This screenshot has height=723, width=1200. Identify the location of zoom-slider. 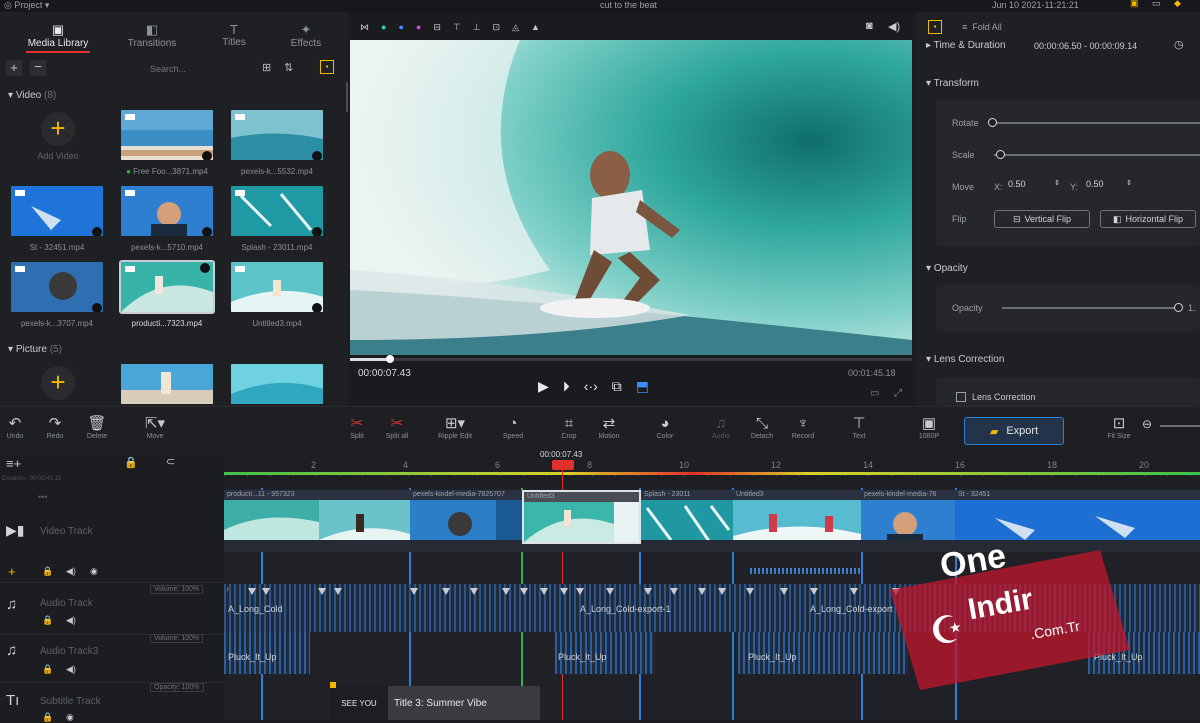
(1180, 426).